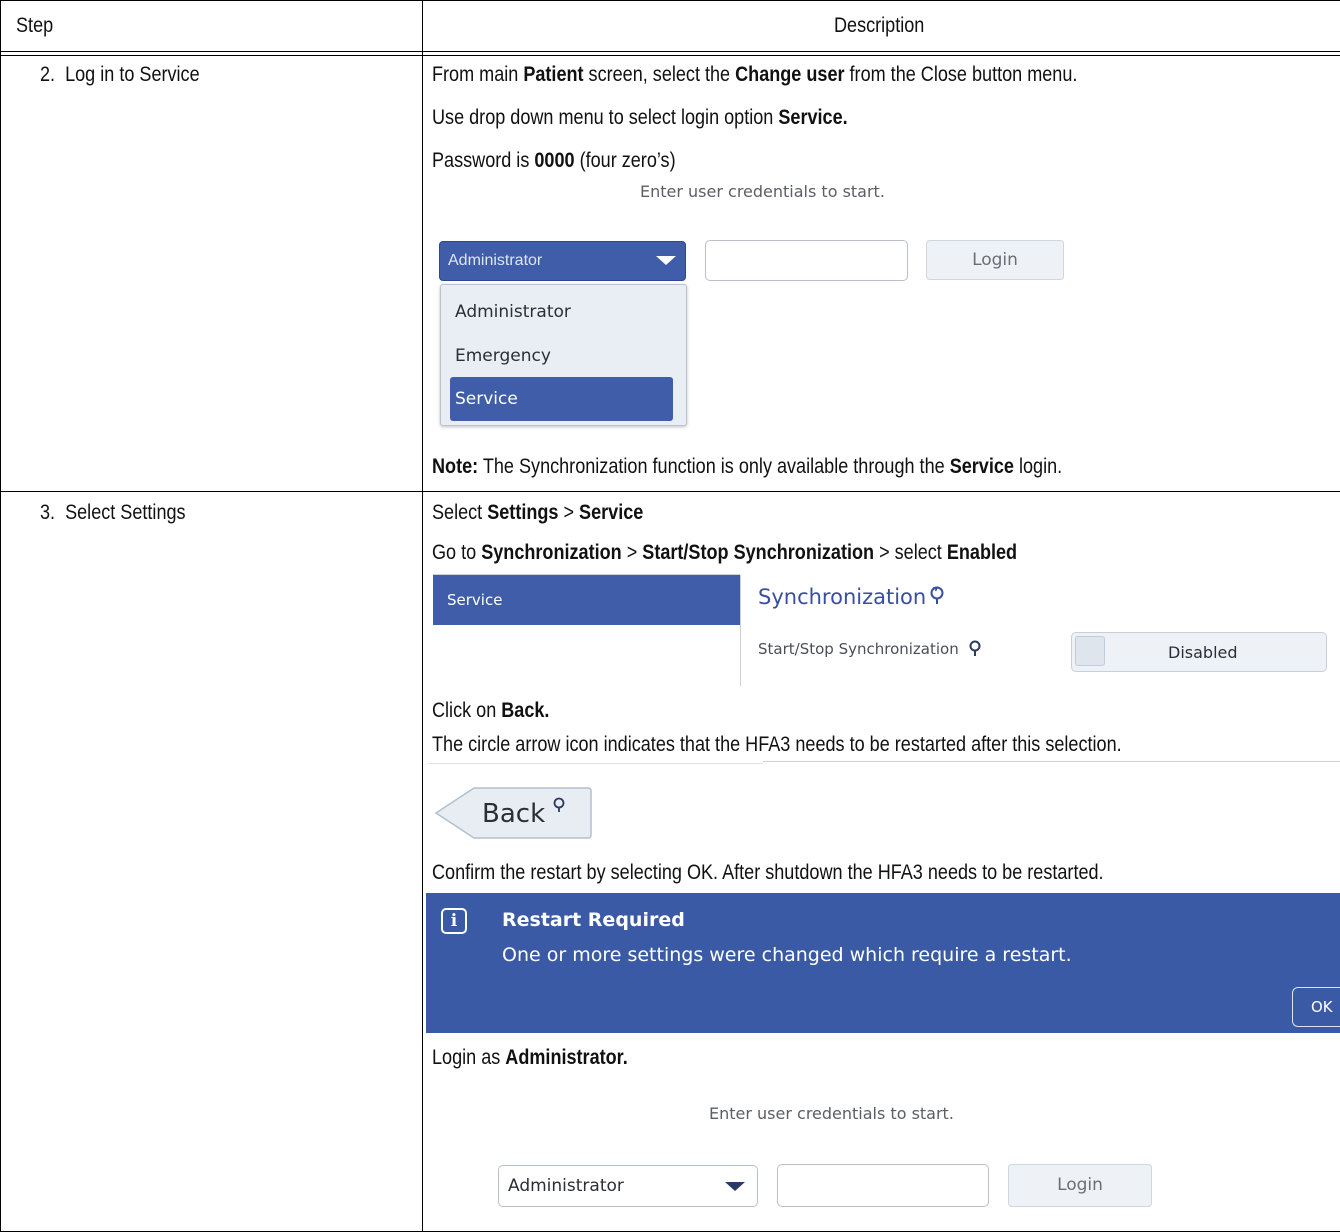  I want to click on user-dropdown: Administrator Emergency Service, so click(563, 355).